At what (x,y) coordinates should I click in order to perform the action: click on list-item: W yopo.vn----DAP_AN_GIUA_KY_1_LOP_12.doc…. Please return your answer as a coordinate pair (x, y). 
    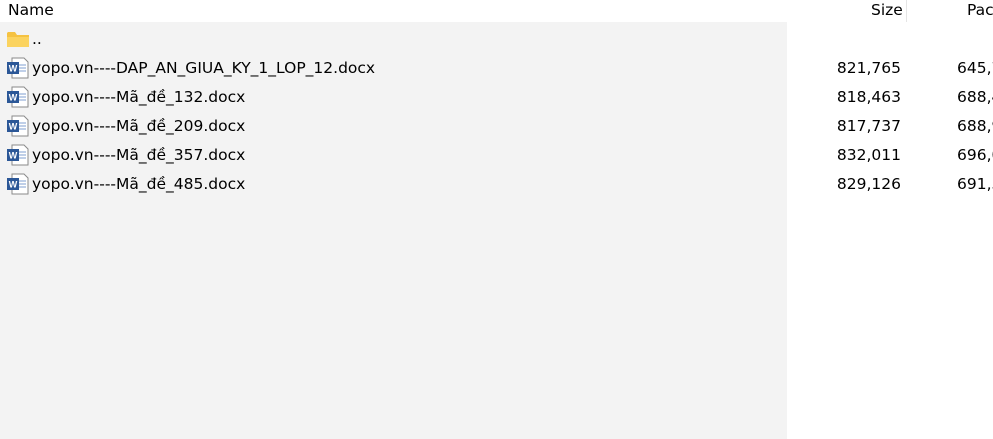
    Looking at the image, I should click on (496, 68).